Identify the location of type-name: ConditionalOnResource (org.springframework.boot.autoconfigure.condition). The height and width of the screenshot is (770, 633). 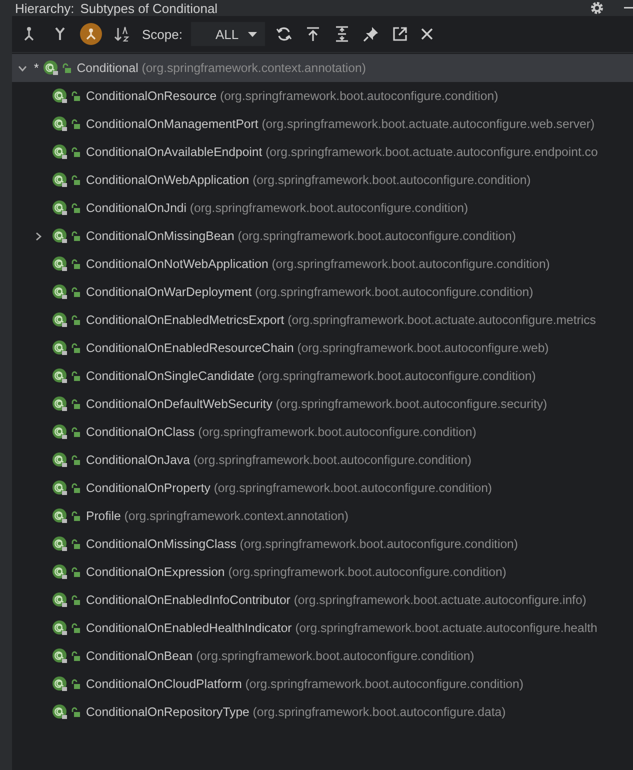
(292, 96).